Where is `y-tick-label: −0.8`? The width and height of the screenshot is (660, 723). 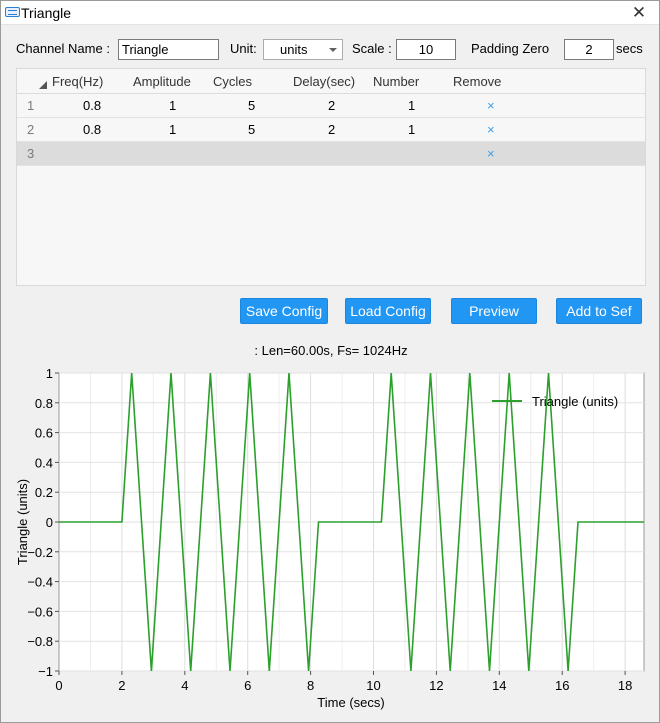 y-tick-label: −0.8 is located at coordinates (40, 641).